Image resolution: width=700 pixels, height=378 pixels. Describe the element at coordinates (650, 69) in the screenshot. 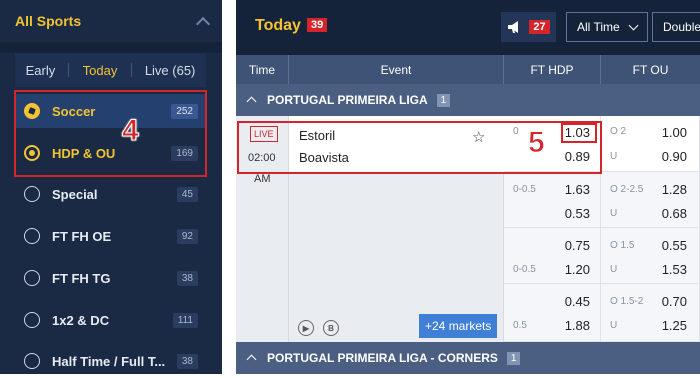

I see `column-header-ft-ou: FT OU` at that location.